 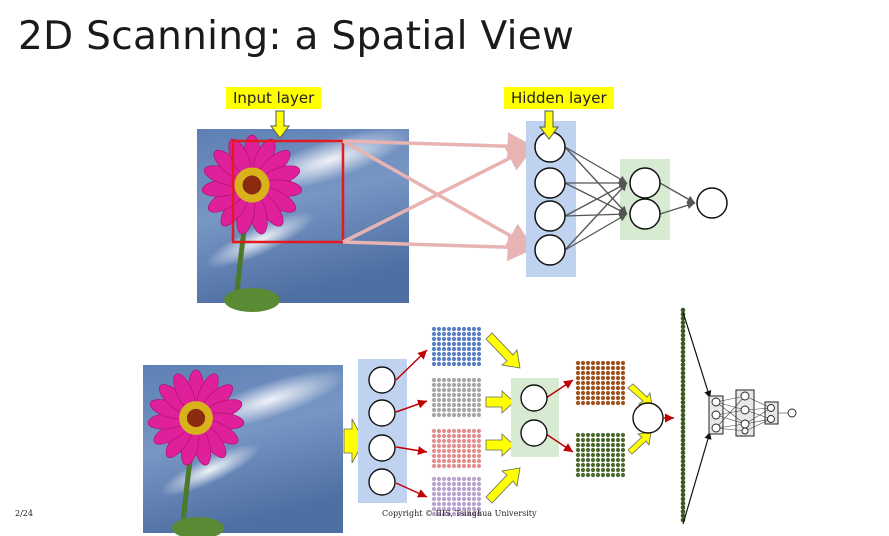 I want to click on copyright-footer: Copyright © IIIS, Tsinghua University, so click(x=459, y=513).